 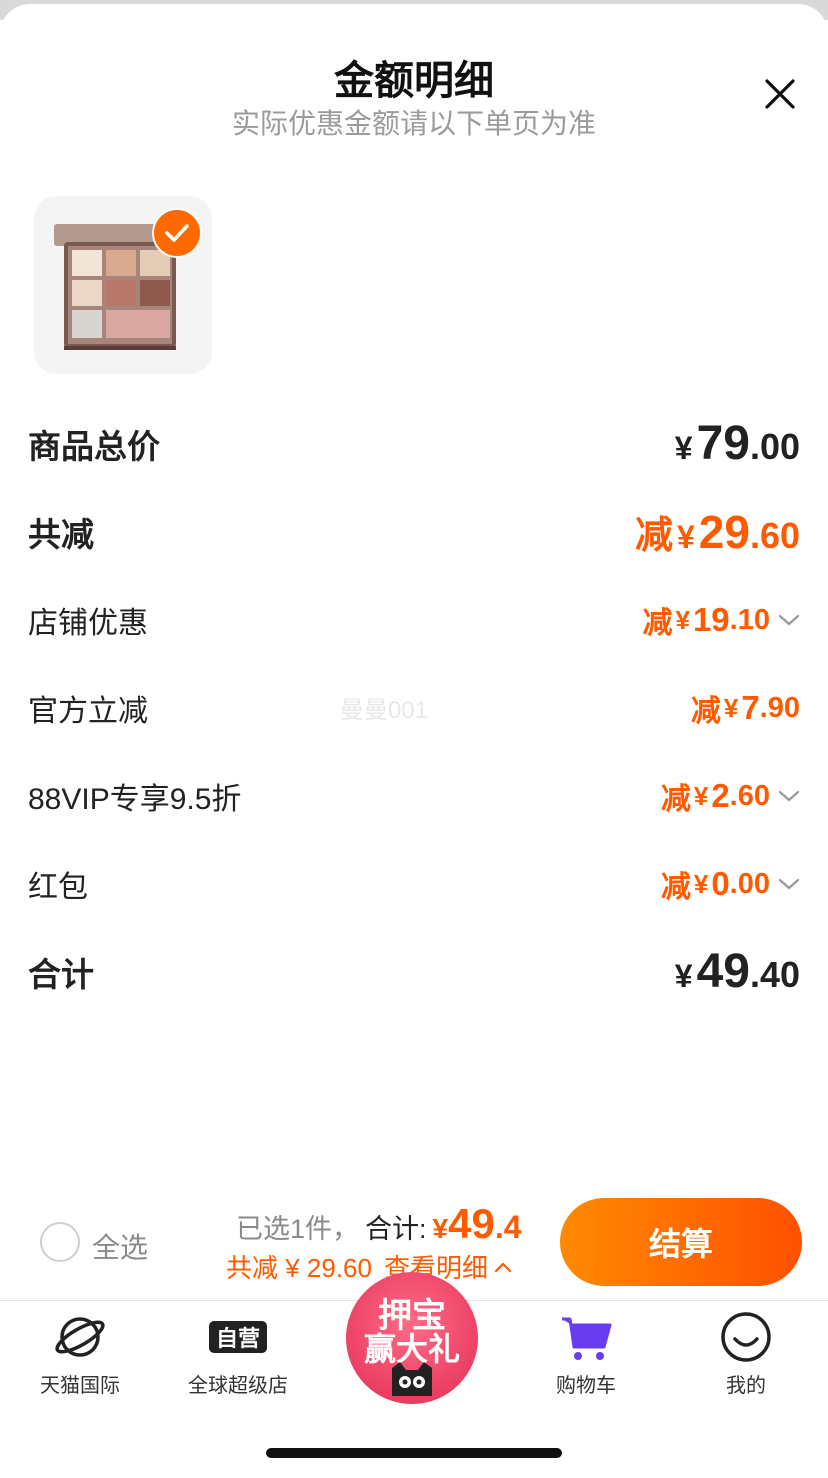 I want to click on self-operated-icon: 自营, so click(x=238, y=1337).